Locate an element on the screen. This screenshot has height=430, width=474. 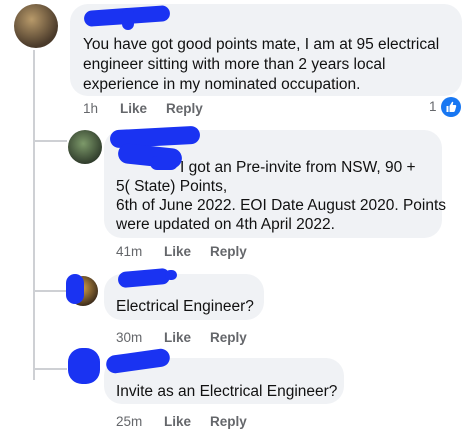
comment-text-line: Invite as an Electrical Engineer? is located at coordinates (227, 391).